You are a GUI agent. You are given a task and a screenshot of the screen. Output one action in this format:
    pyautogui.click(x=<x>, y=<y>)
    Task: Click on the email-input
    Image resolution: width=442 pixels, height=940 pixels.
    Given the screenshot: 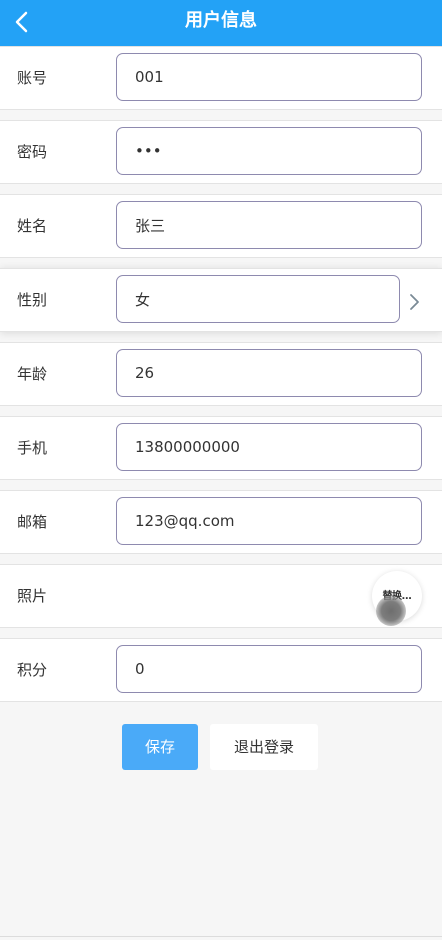 What is the action you would take?
    pyautogui.click(x=269, y=521)
    